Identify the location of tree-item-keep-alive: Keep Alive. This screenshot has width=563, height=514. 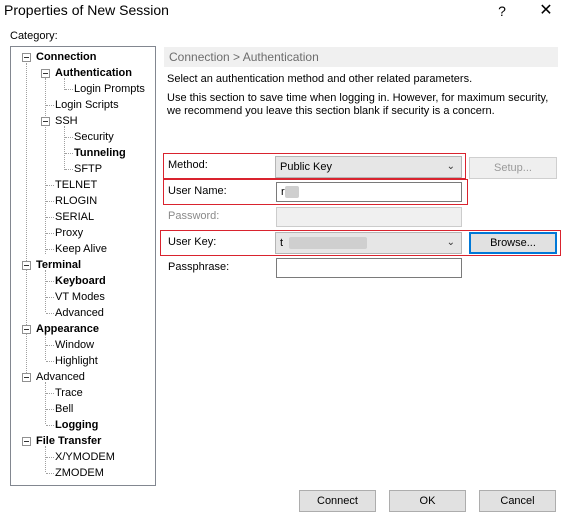
(81, 249).